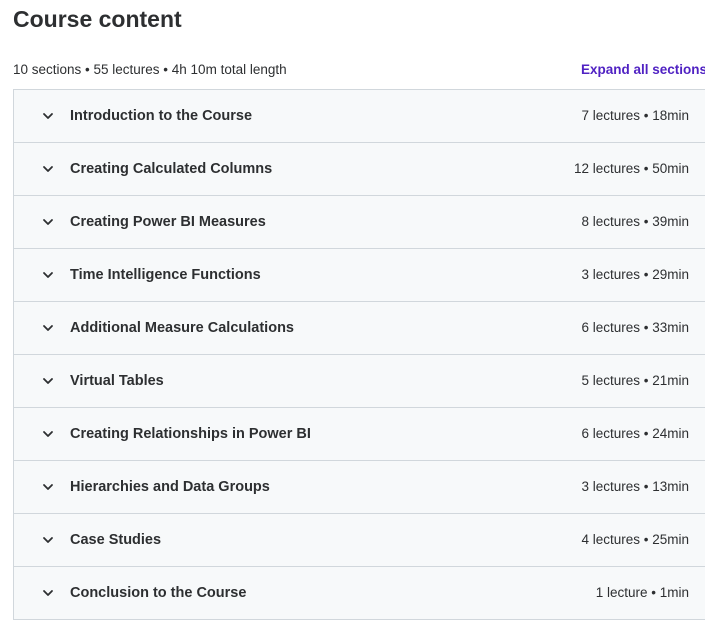 The height and width of the screenshot is (620, 705). What do you see at coordinates (635, 380) in the screenshot?
I see `section-meta: 5 lectures • 21min` at bounding box center [635, 380].